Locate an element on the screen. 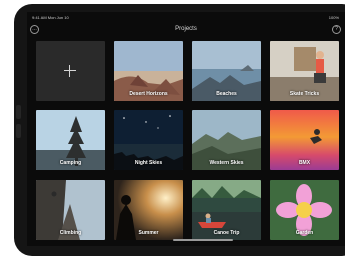 The width and height of the screenshot is (345, 256). status-bar: 9:41 AM Mon Jun 10 100% is located at coordinates (186, 17).